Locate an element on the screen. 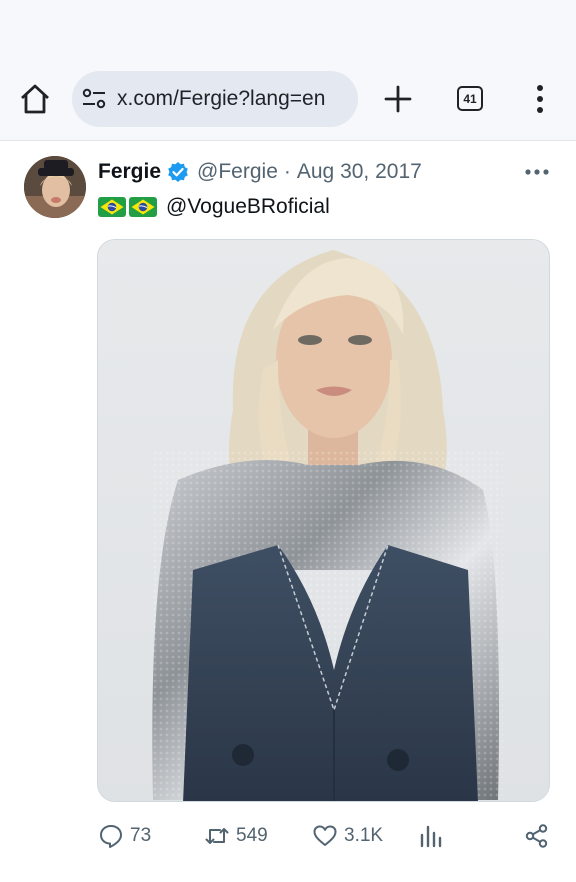 The width and height of the screenshot is (576, 882). reply-count: 73 is located at coordinates (141, 835).